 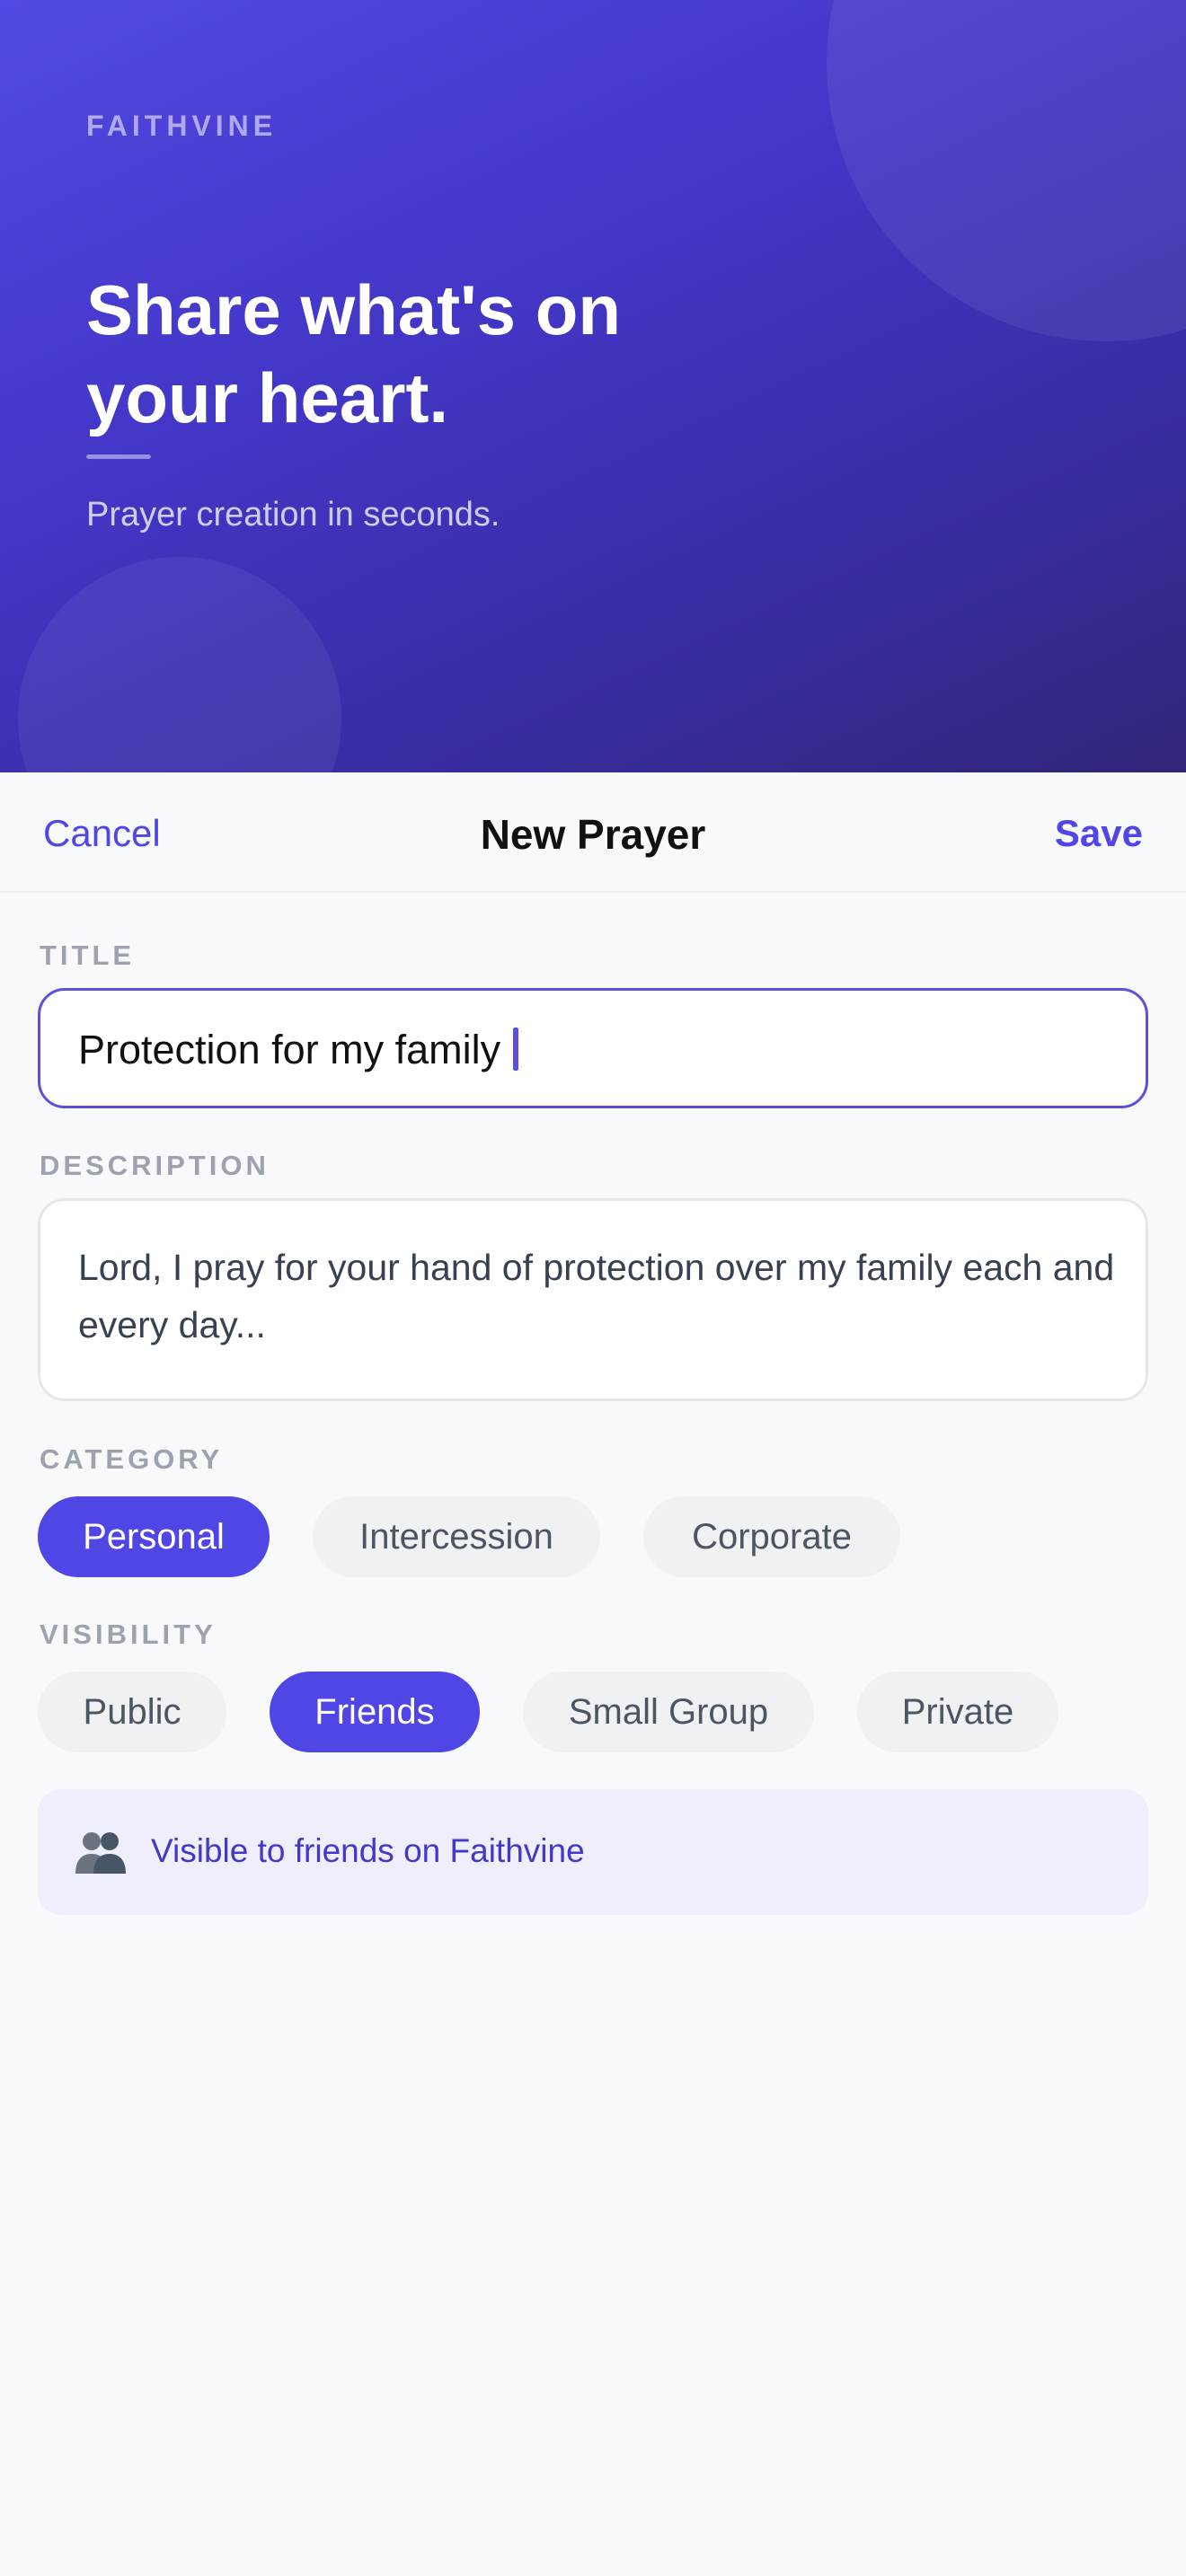 What do you see at coordinates (154, 1536) in the screenshot?
I see `category-chip-personal: Personal` at bounding box center [154, 1536].